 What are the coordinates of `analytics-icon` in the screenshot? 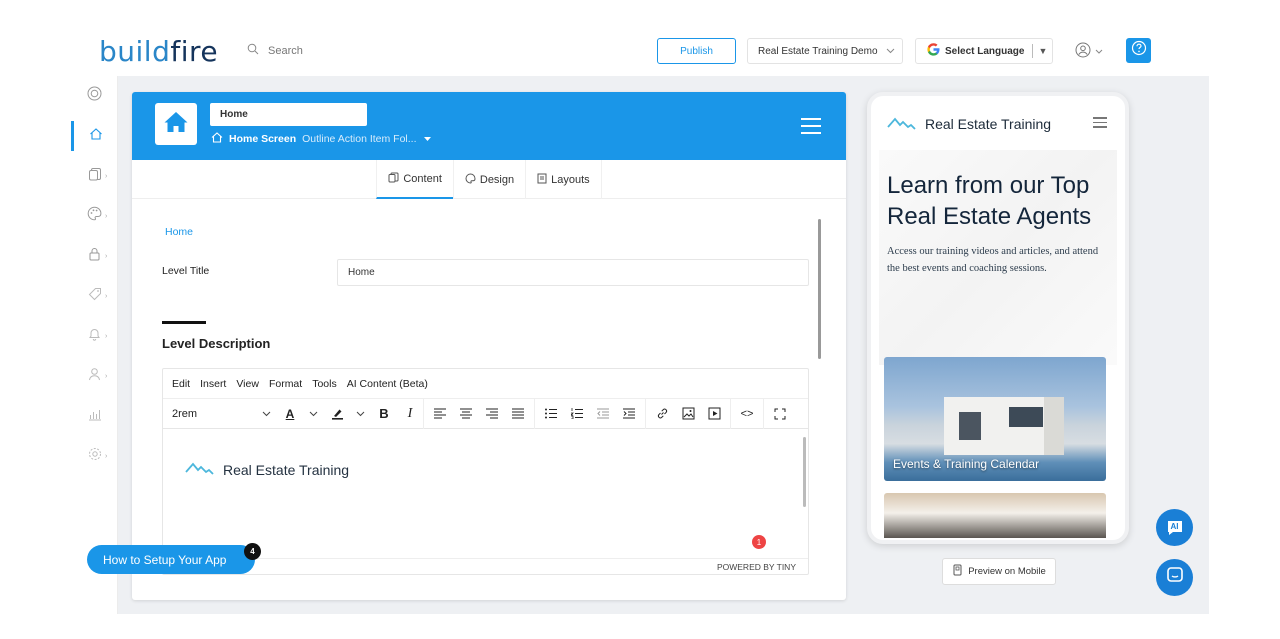 It's located at (95, 416).